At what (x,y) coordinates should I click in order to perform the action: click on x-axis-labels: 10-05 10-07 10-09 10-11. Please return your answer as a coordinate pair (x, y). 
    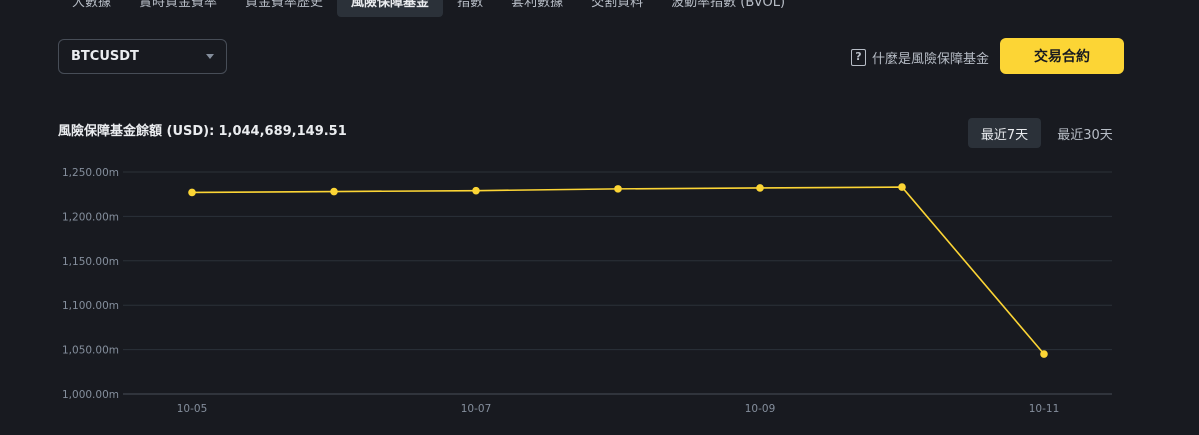
    Looking at the image, I should click on (618, 409).